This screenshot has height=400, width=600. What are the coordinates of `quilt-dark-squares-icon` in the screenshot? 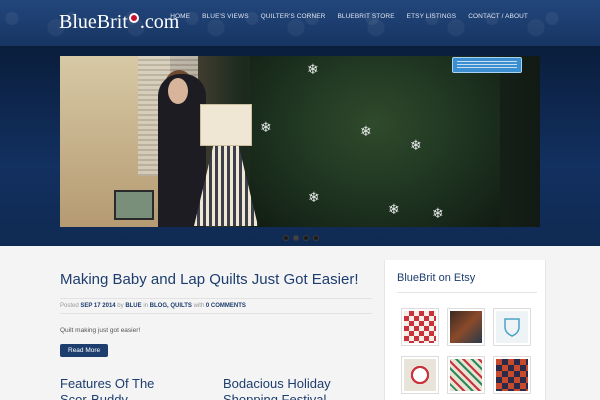 It's located at (512, 375).